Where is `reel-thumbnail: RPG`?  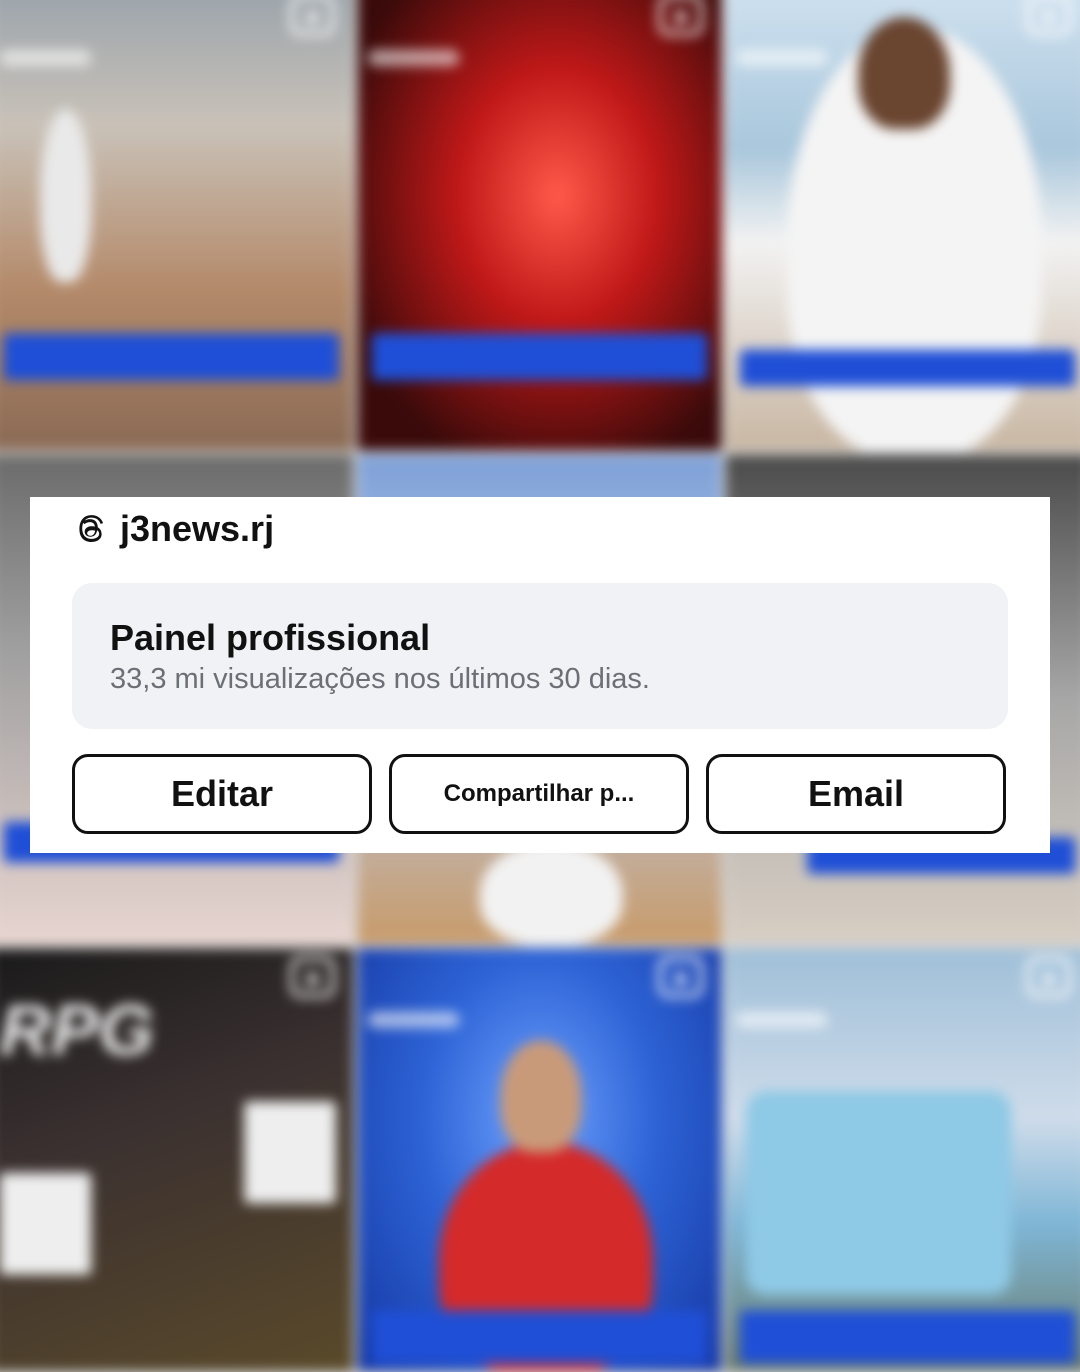
reel-thumbnail: RPG is located at coordinates (177, 1160).